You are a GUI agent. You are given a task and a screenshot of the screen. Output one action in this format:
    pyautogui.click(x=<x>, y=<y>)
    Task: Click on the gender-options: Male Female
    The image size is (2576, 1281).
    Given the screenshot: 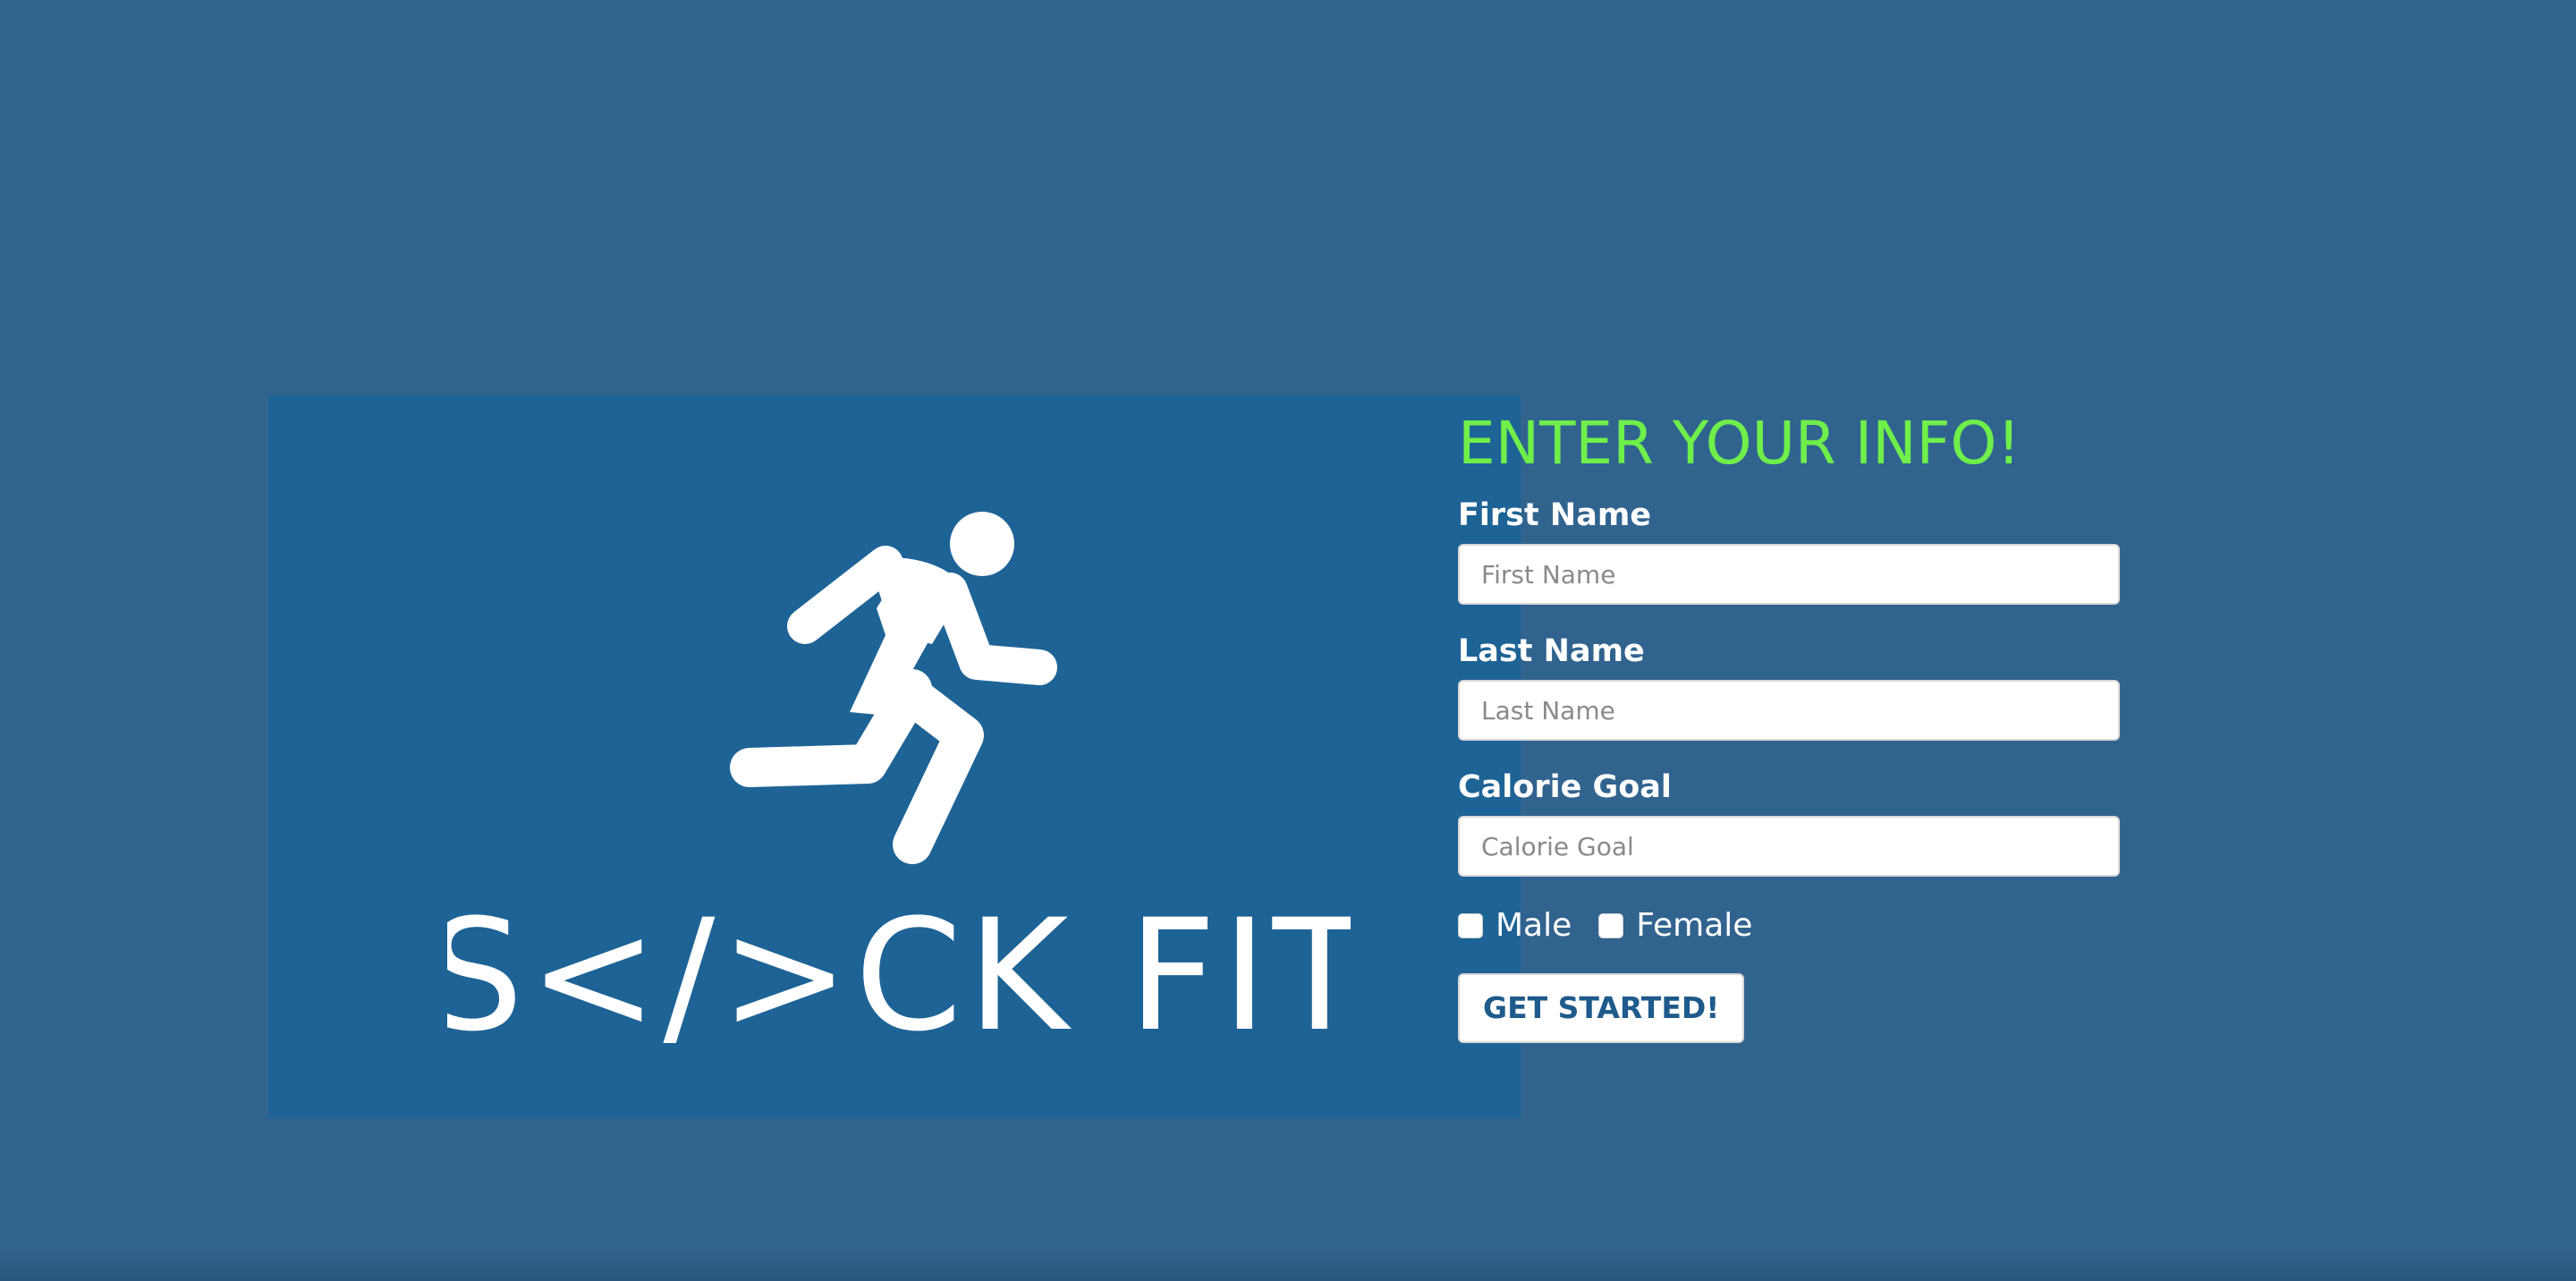 What is the action you would take?
    pyautogui.click(x=1798, y=925)
    